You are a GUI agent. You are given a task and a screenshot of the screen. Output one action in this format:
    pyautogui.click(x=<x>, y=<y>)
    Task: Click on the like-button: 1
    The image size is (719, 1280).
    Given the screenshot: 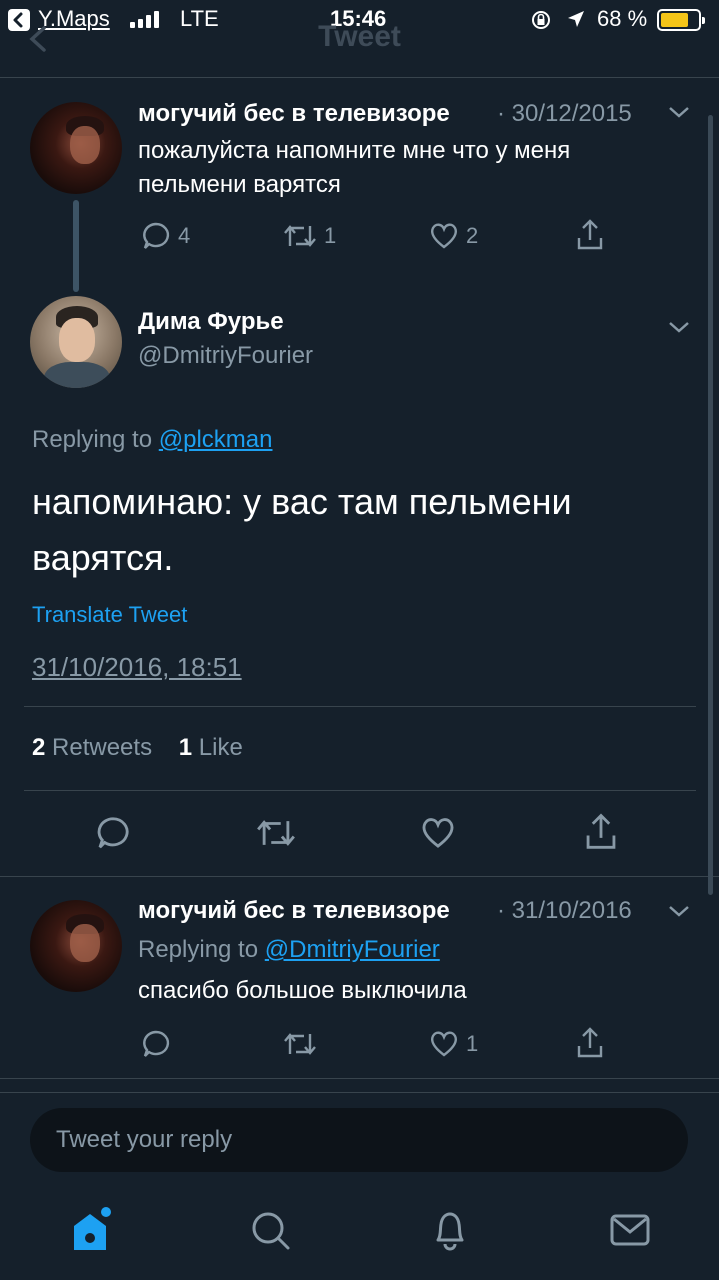 What is the action you would take?
    pyautogui.click(x=453, y=1044)
    